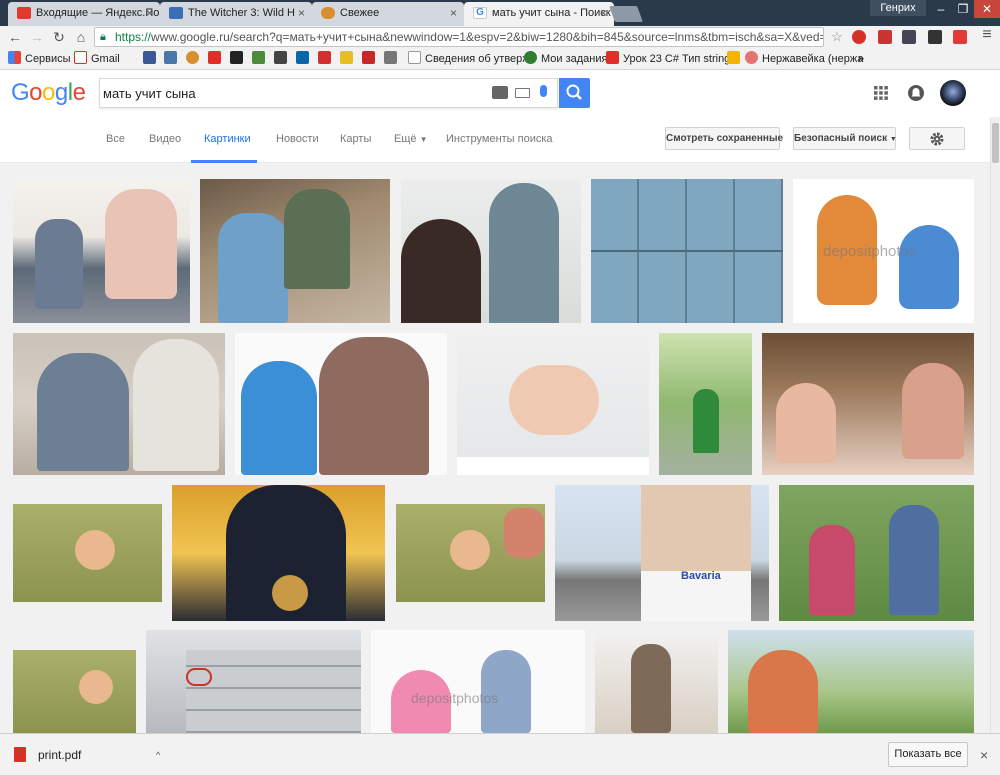  Describe the element at coordinates (15, 37) in the screenshot. I see `back-icon: ←` at that location.